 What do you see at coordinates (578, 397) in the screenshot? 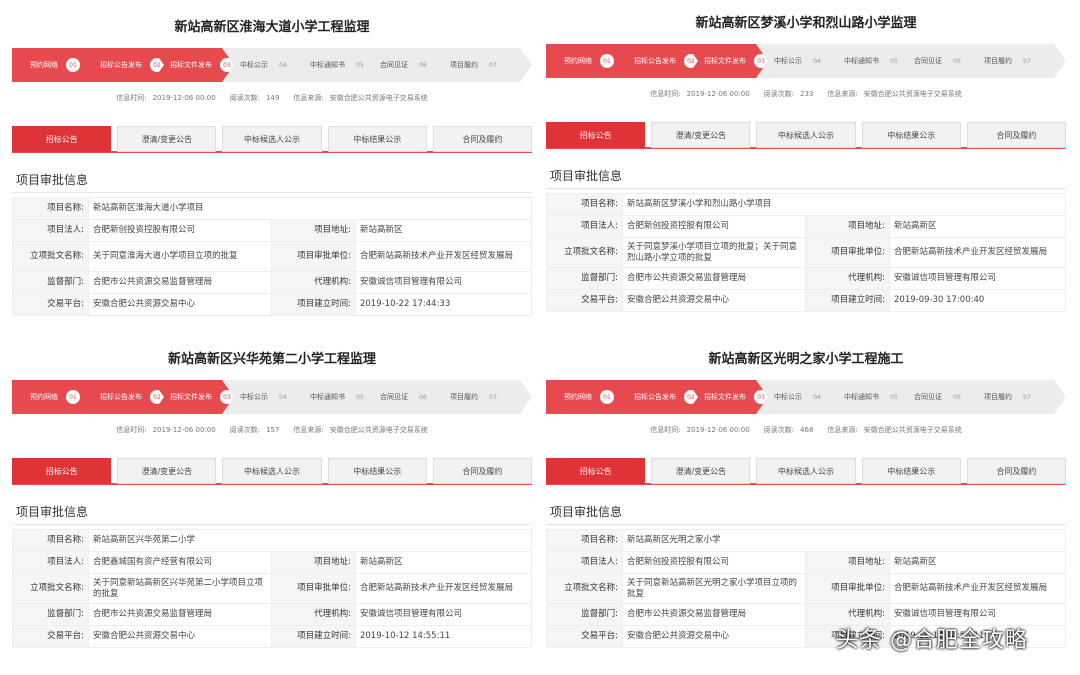
I see `step-label: 预约网络` at bounding box center [578, 397].